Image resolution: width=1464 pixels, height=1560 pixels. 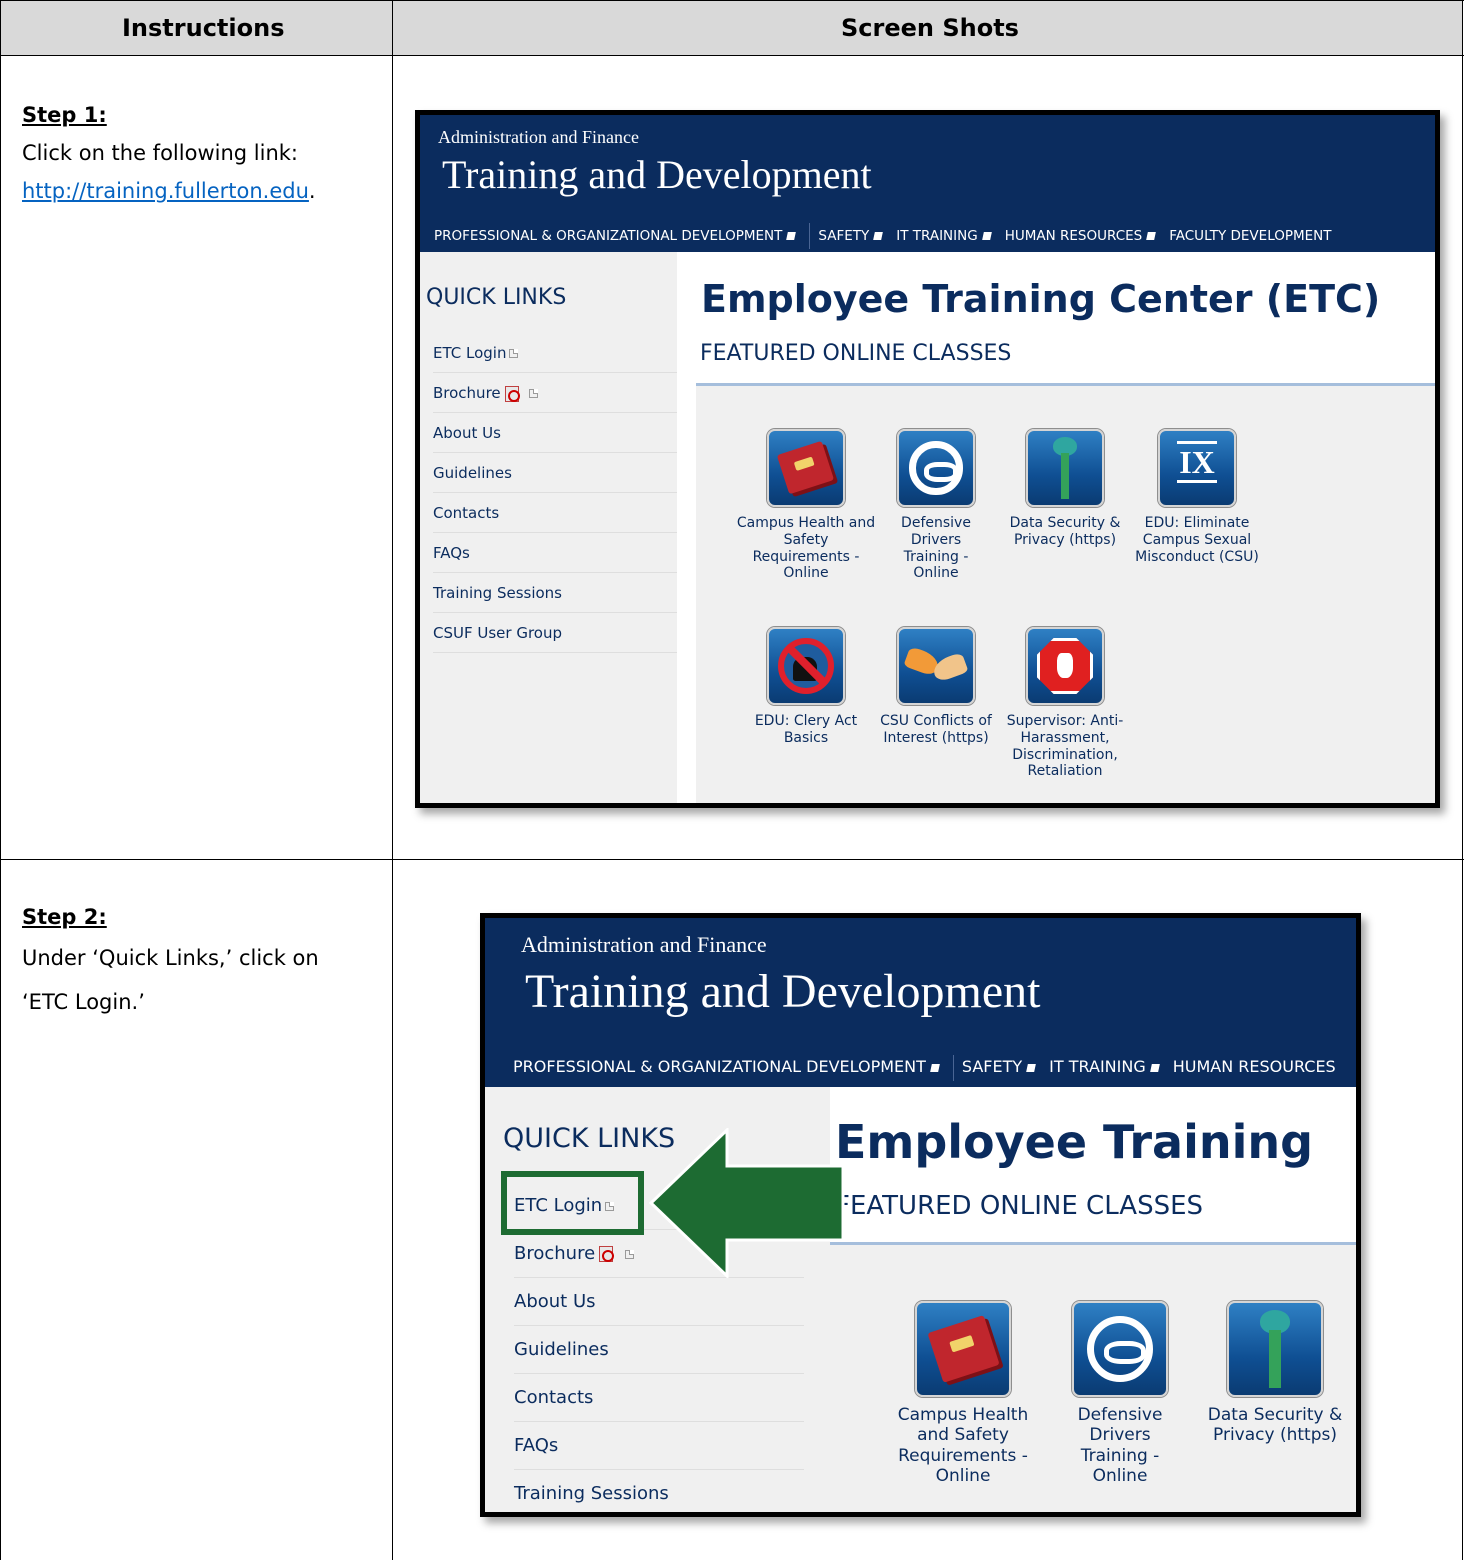 I want to click on nav-divider, so click(x=953, y=1067).